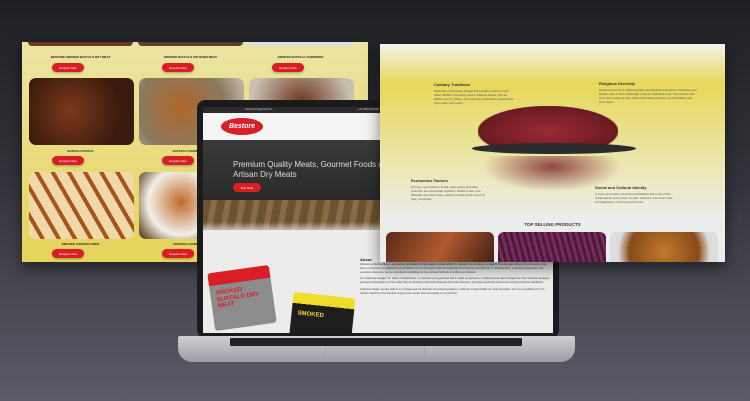  What do you see at coordinates (376, 342) in the screenshot?
I see `keyboard` at bounding box center [376, 342].